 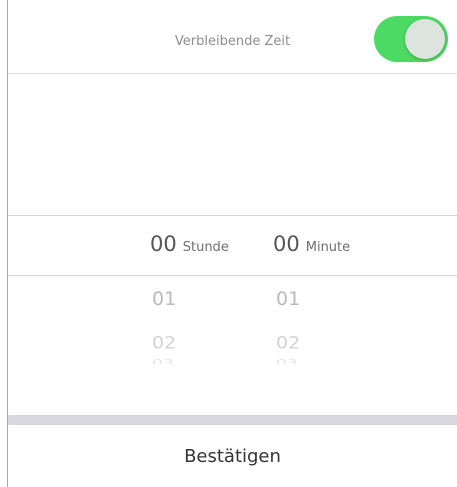 I want to click on minutes-unit-label: Minute, so click(x=328, y=247).